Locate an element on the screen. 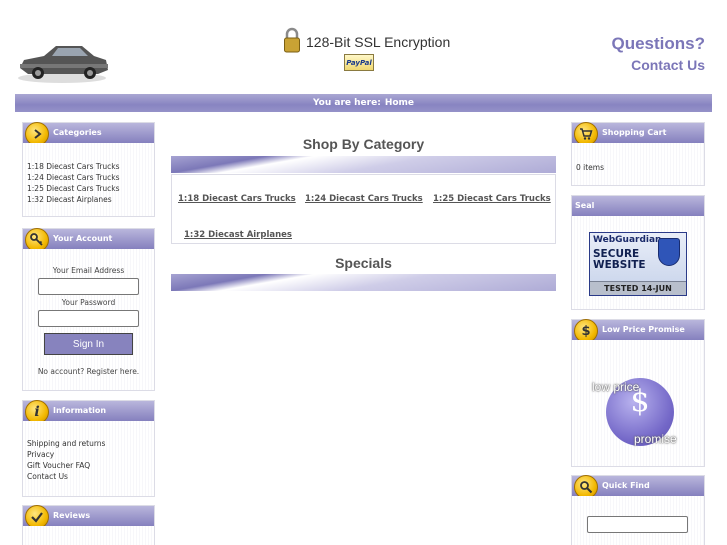  info-link: Gift Voucher FAQ is located at coordinates (66, 465).